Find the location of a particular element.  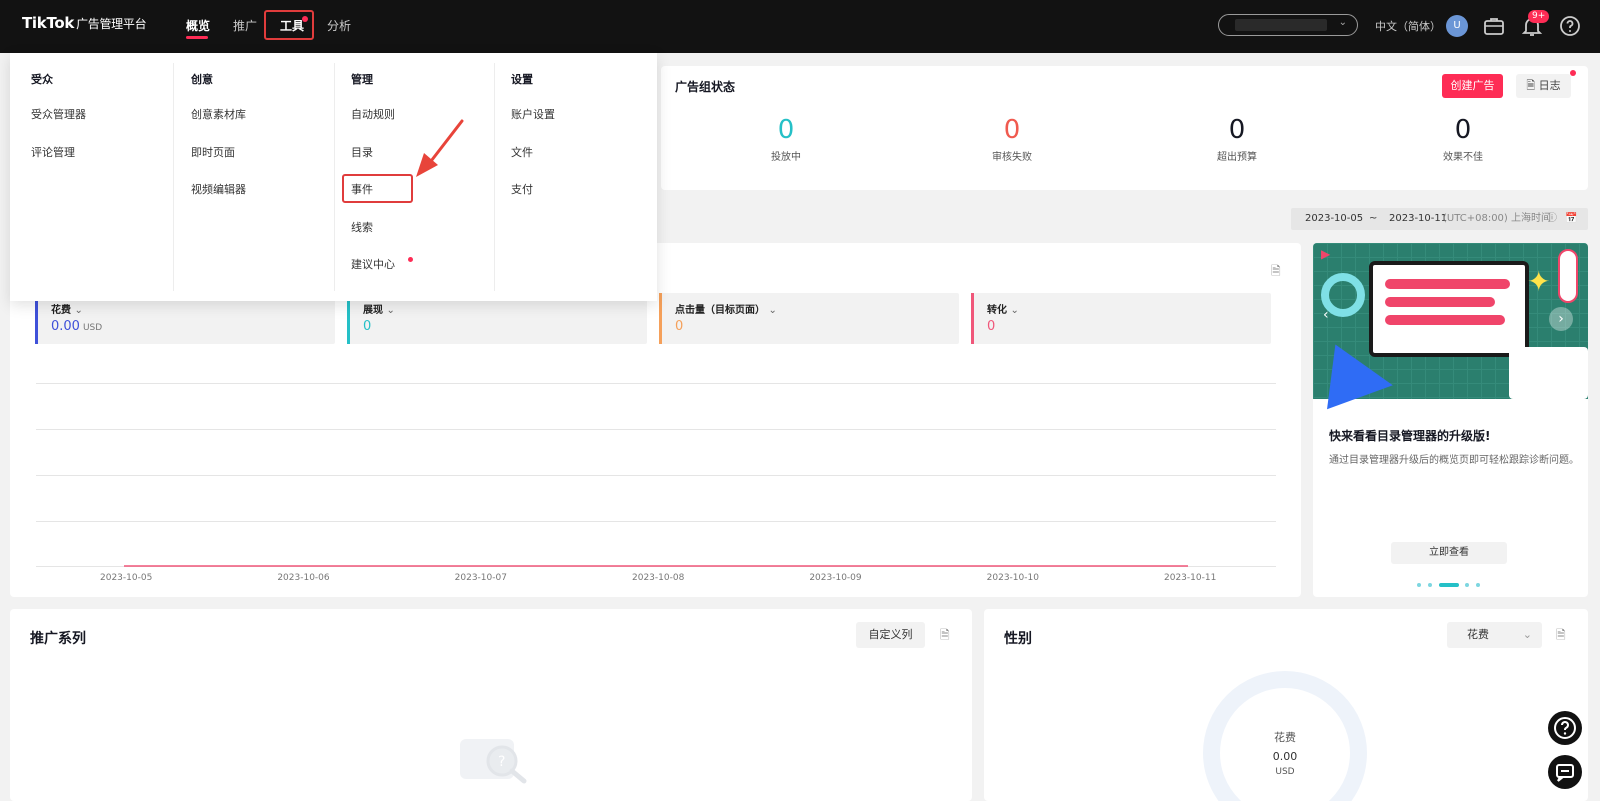

menu-item-files: 文件 is located at coordinates (522, 152).